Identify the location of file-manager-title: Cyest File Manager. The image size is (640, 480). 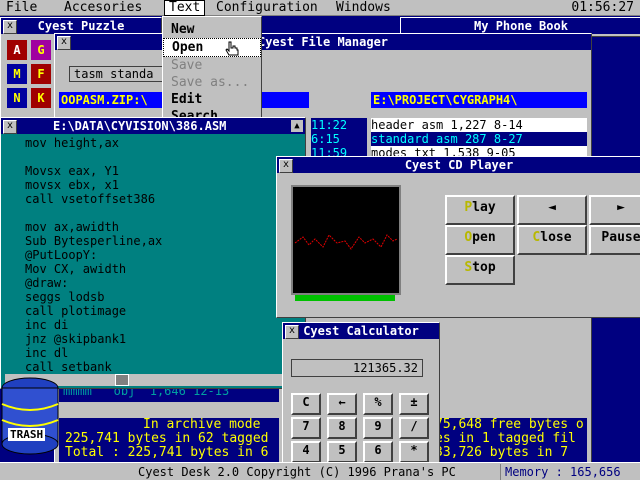
(323, 42).